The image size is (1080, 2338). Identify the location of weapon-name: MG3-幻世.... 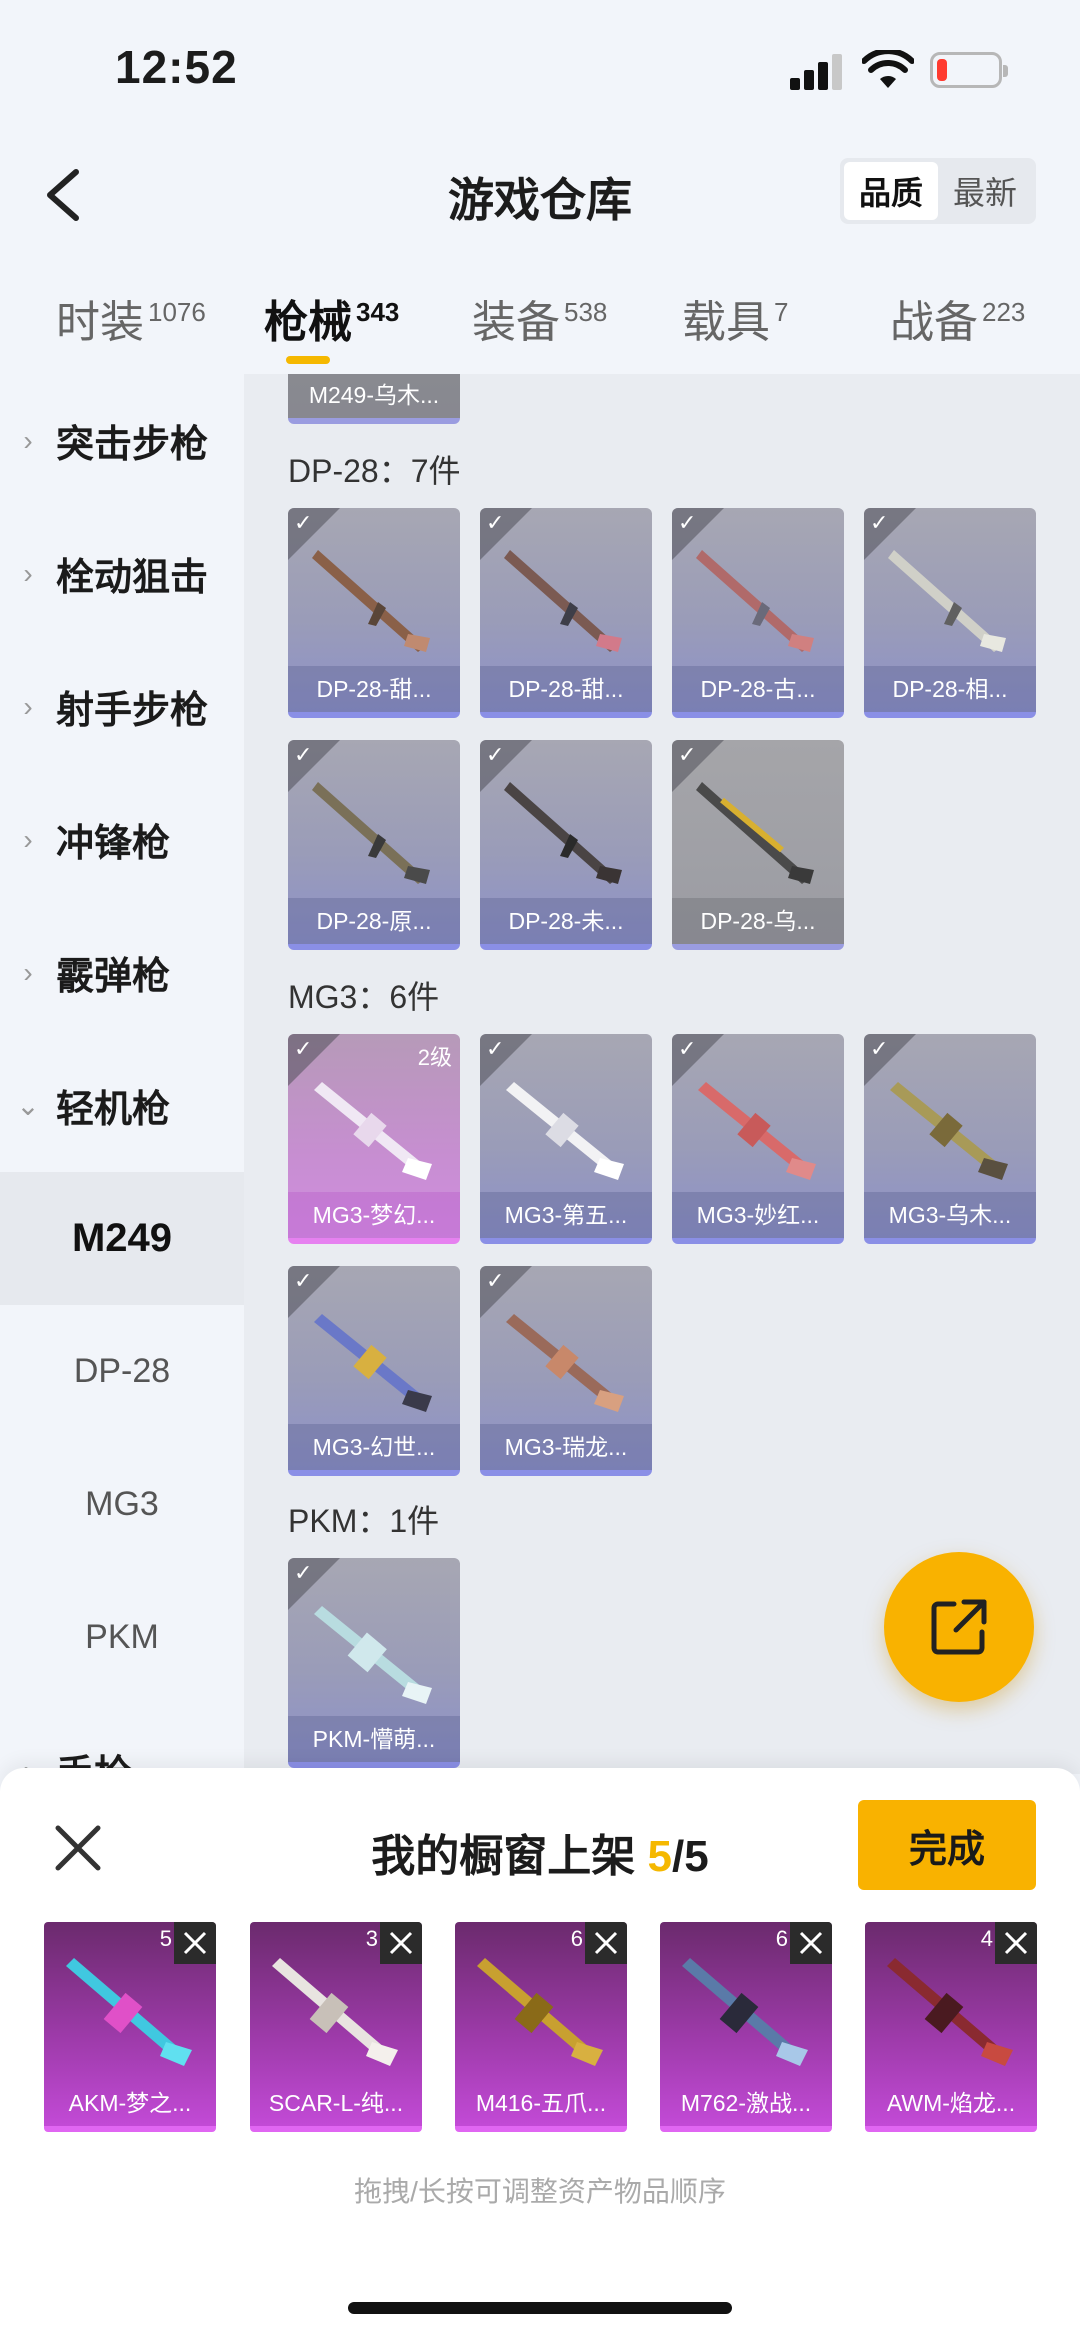
(374, 1447).